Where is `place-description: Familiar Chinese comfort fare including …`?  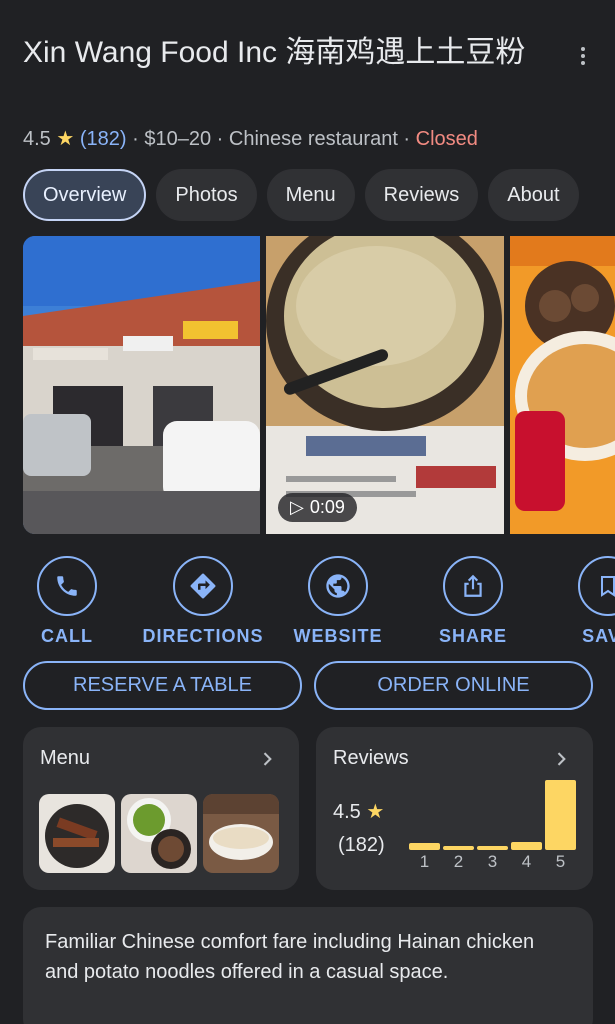 place-description: Familiar Chinese comfort fare including … is located at coordinates (308, 965).